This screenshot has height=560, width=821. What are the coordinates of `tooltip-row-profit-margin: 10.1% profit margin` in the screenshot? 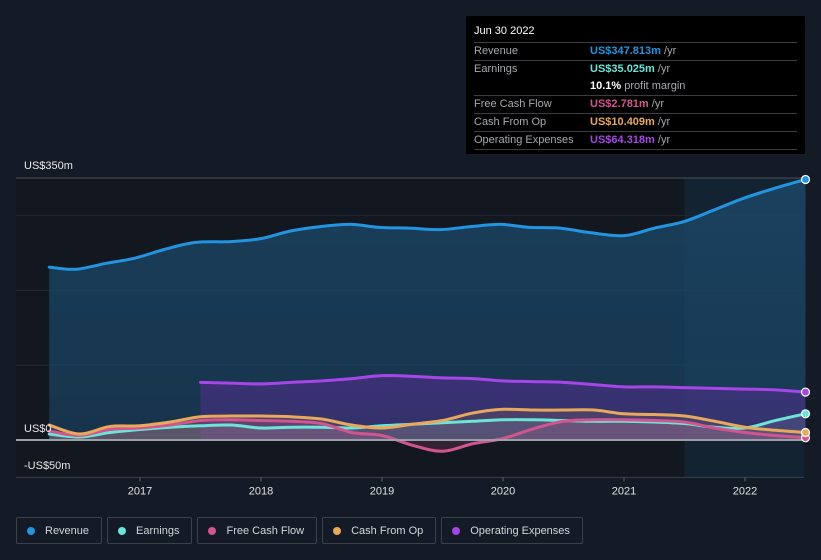 It's located at (635, 87).